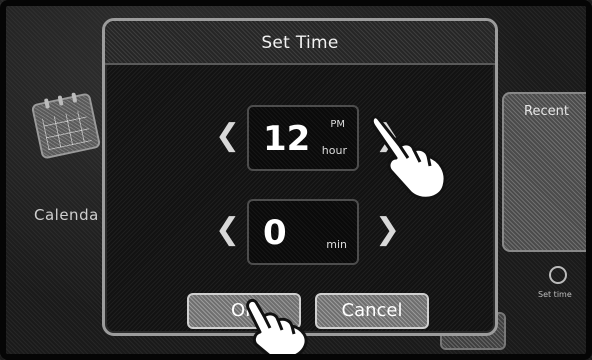  I want to click on calendar-grid, so click(66, 130).